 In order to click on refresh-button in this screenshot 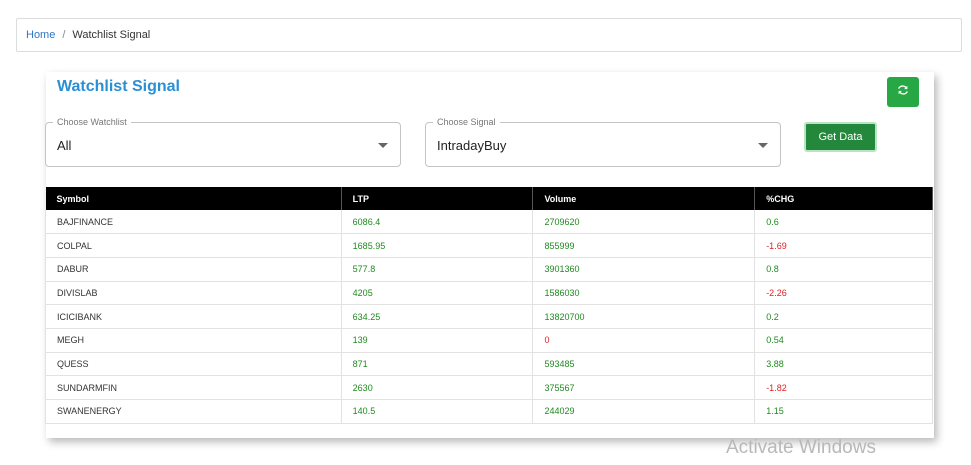, I will do `click(903, 92)`.